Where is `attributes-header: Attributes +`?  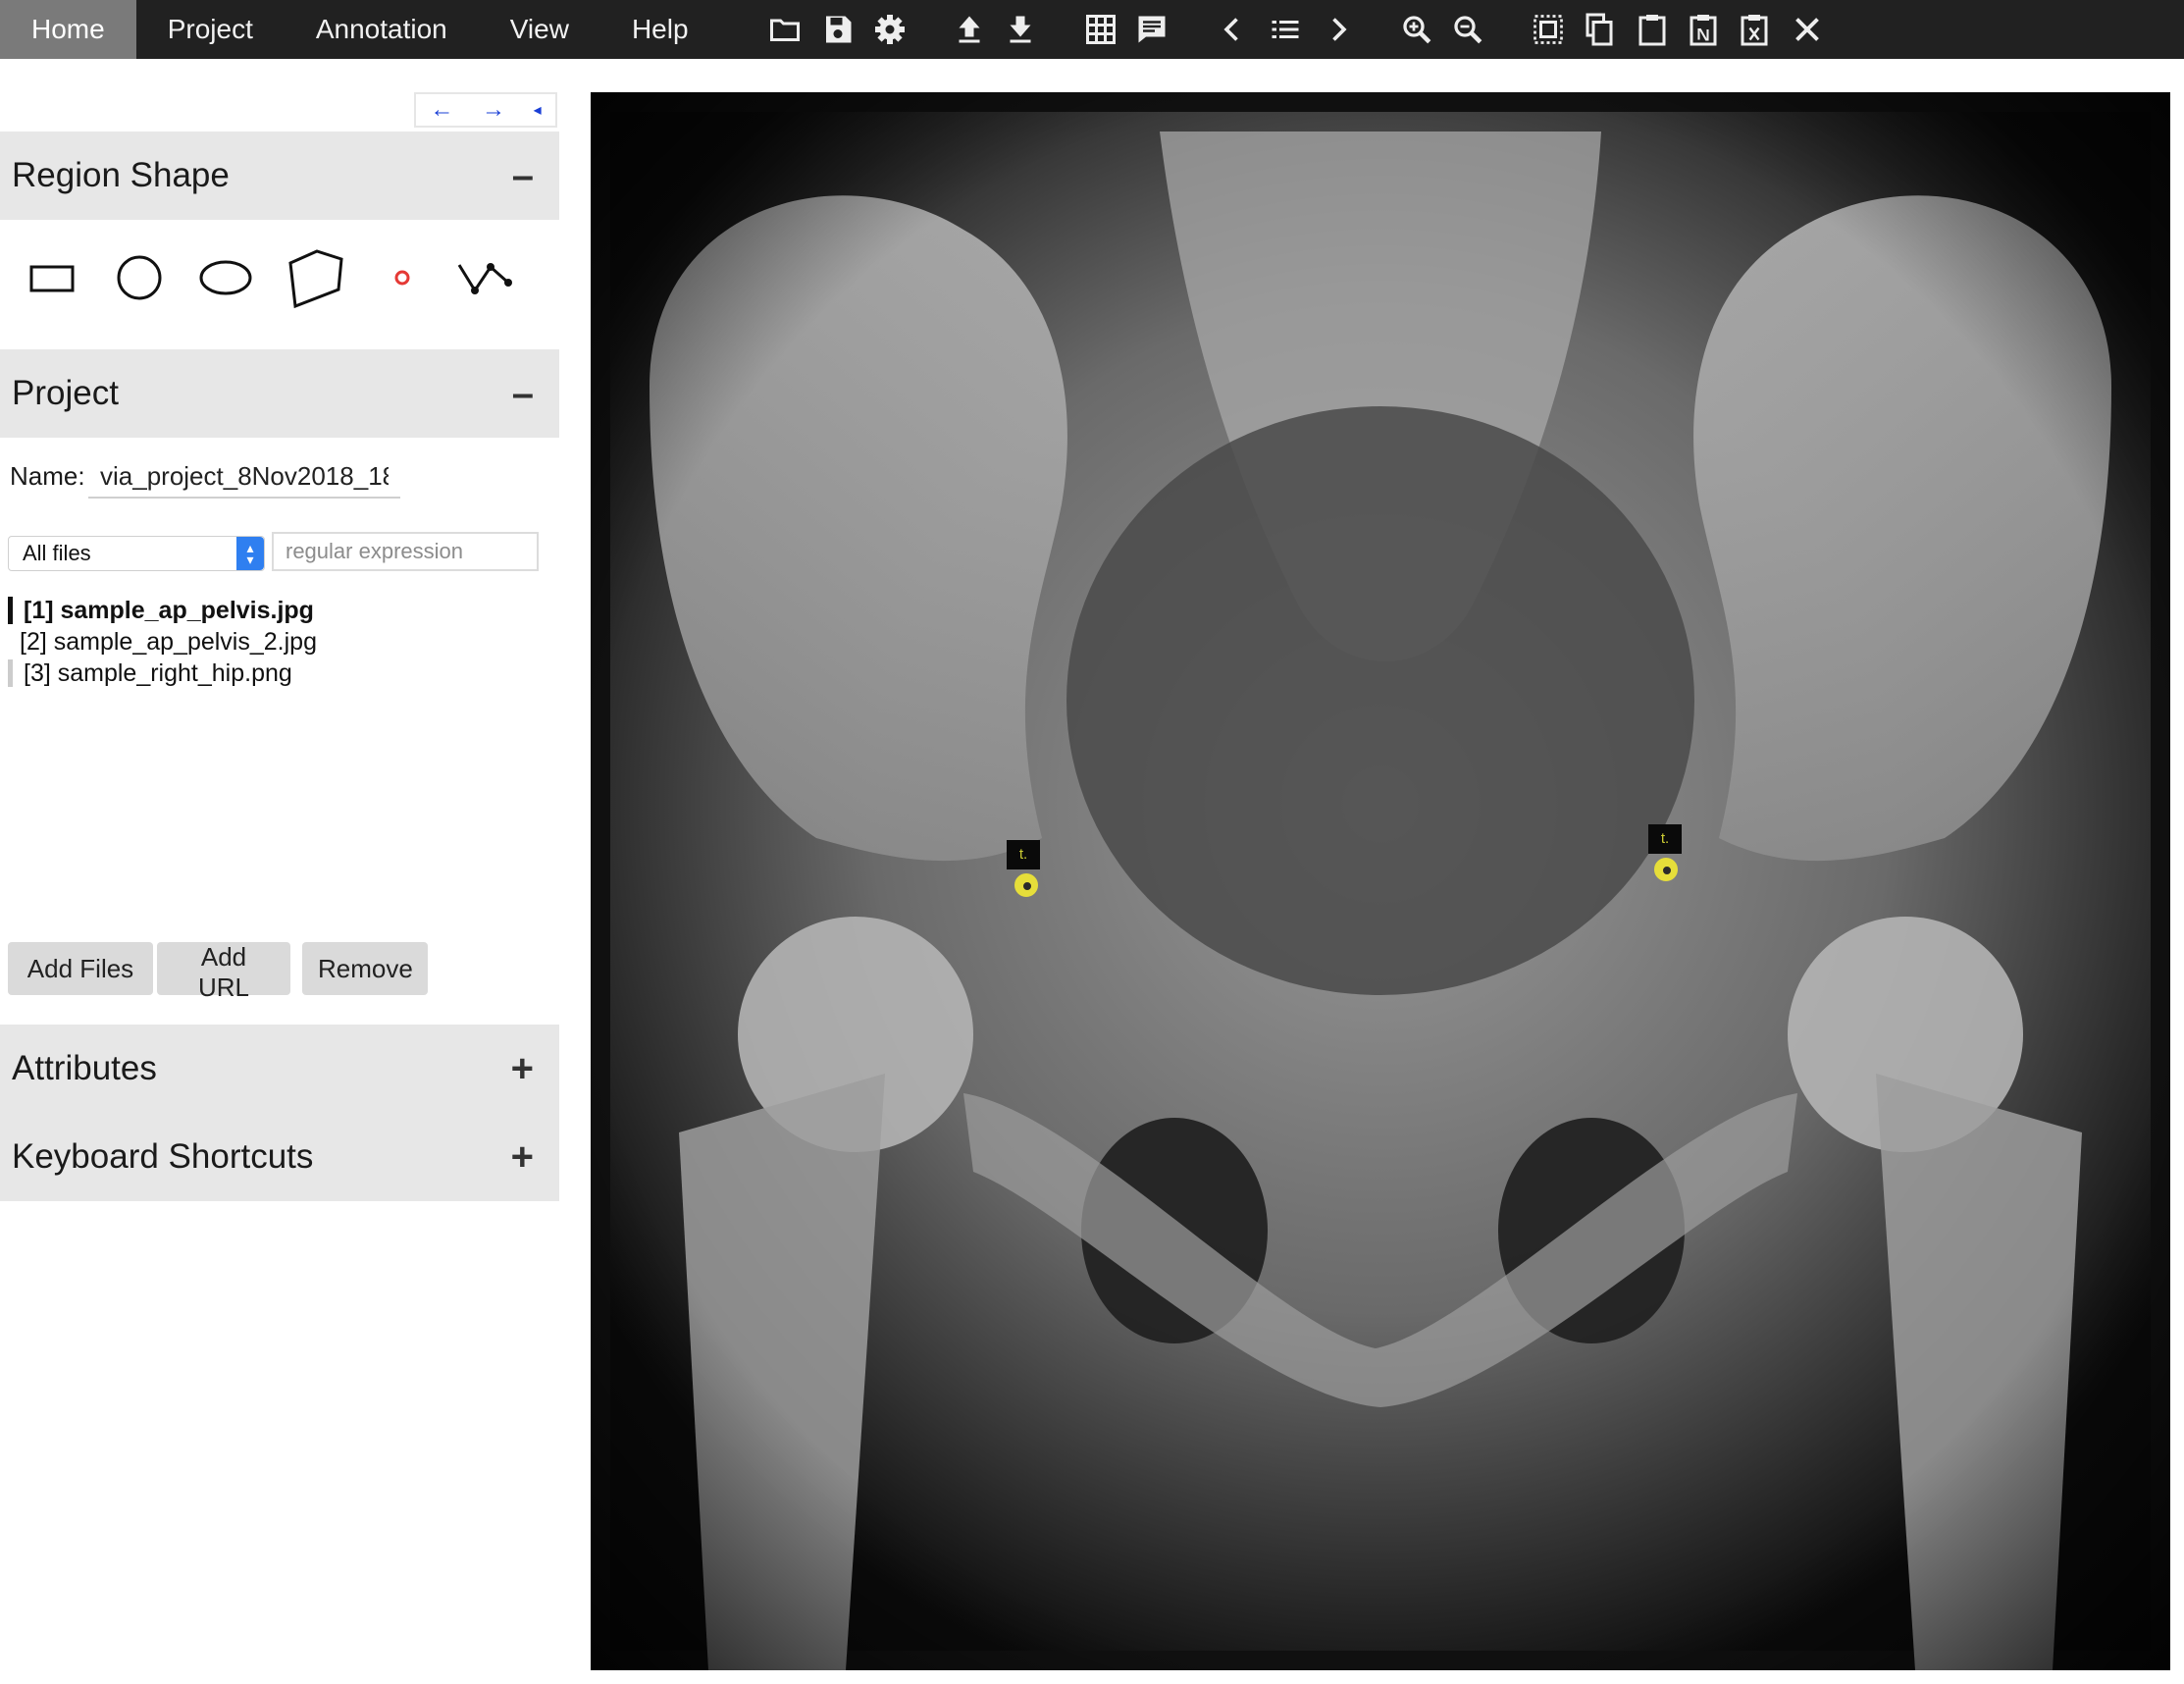 attributes-header: Attributes + is located at coordinates (279, 1069).